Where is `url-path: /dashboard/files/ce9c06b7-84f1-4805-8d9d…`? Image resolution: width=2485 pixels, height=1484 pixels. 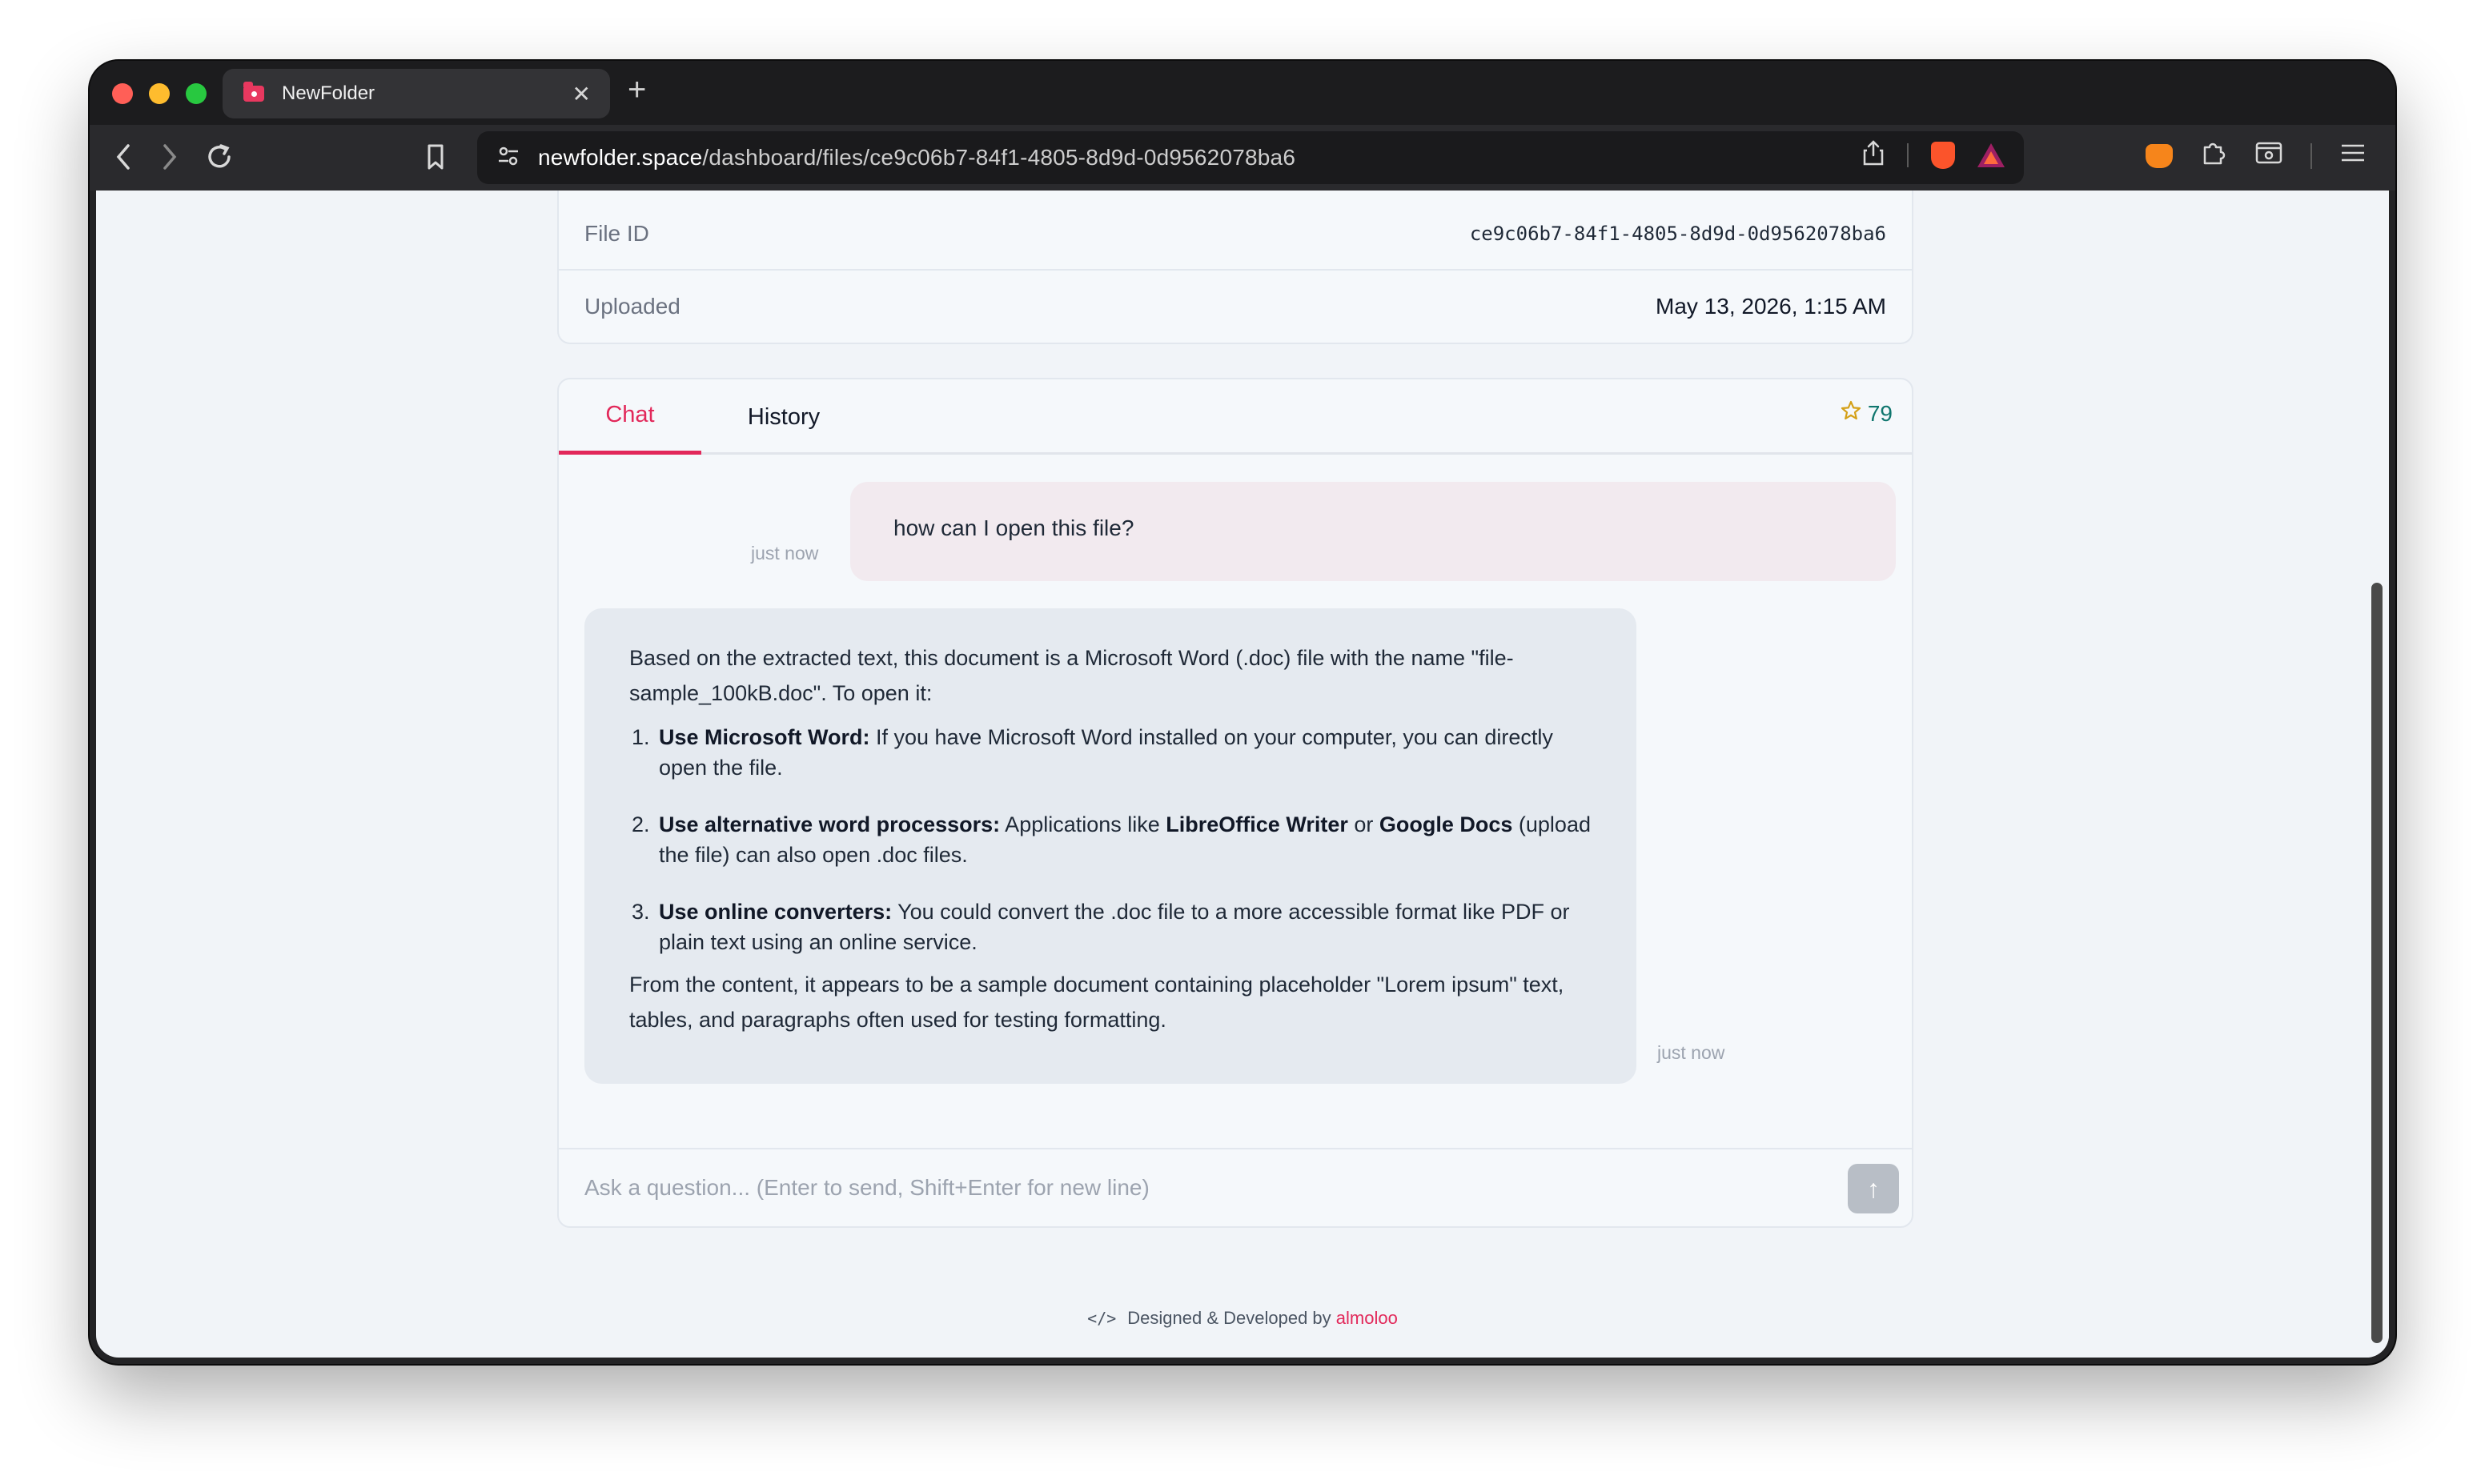 url-path: /dashboard/files/ce9c06b7-84f1-4805-8d9d… is located at coordinates (999, 157).